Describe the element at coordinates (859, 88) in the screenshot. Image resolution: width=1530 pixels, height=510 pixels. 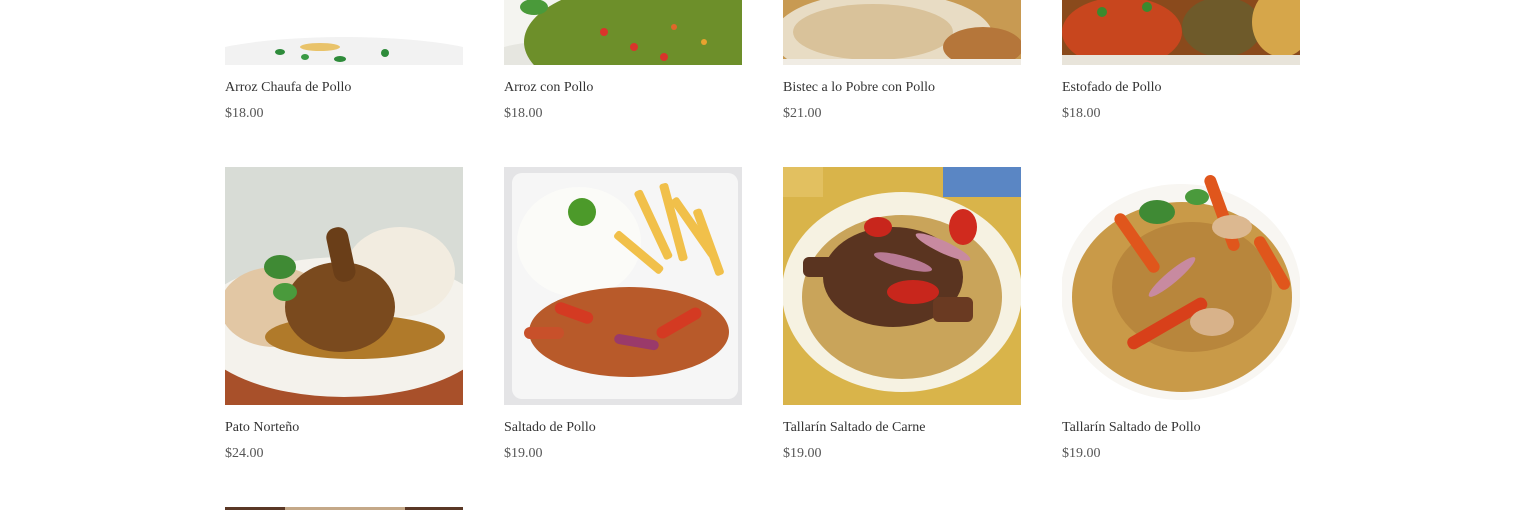
I see `product-name: Bistec a lo Pobre con Pollo` at that location.